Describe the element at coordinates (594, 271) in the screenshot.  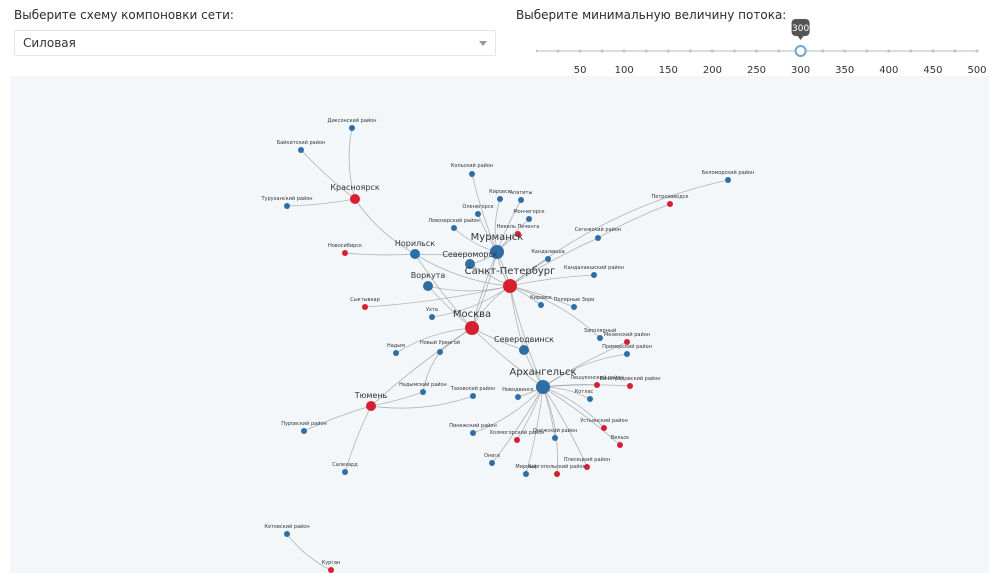
I see `graph-node-kandal_r: Кандалакшский район` at that location.